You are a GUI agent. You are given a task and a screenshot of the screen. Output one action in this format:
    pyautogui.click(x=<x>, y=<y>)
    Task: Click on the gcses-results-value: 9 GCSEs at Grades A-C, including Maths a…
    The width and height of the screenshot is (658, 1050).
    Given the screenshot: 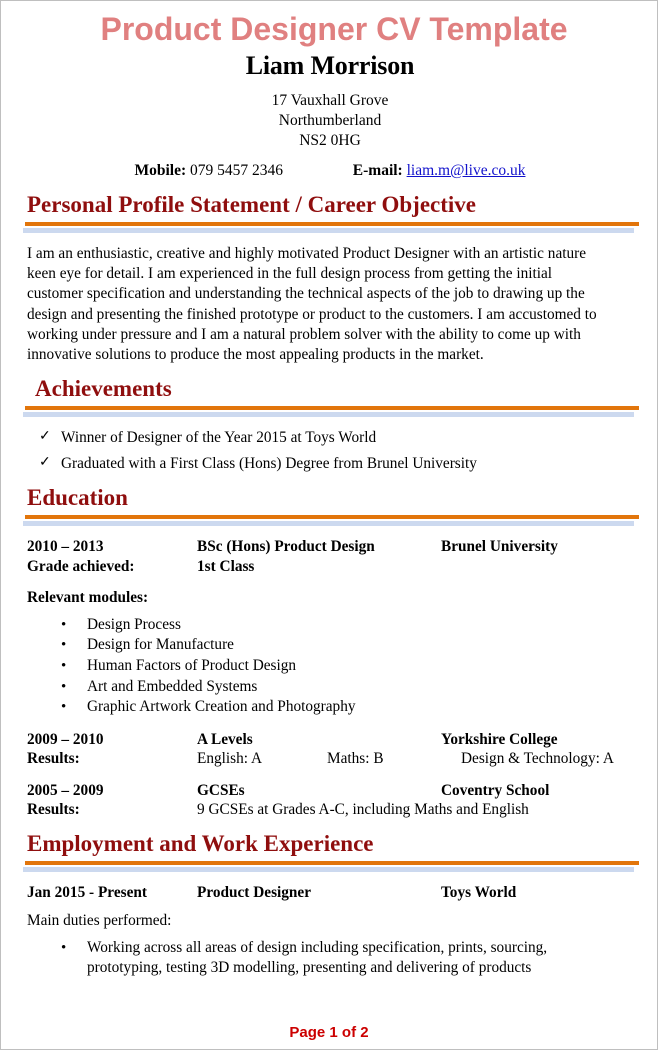 What is the action you would take?
    pyautogui.click(x=363, y=810)
    